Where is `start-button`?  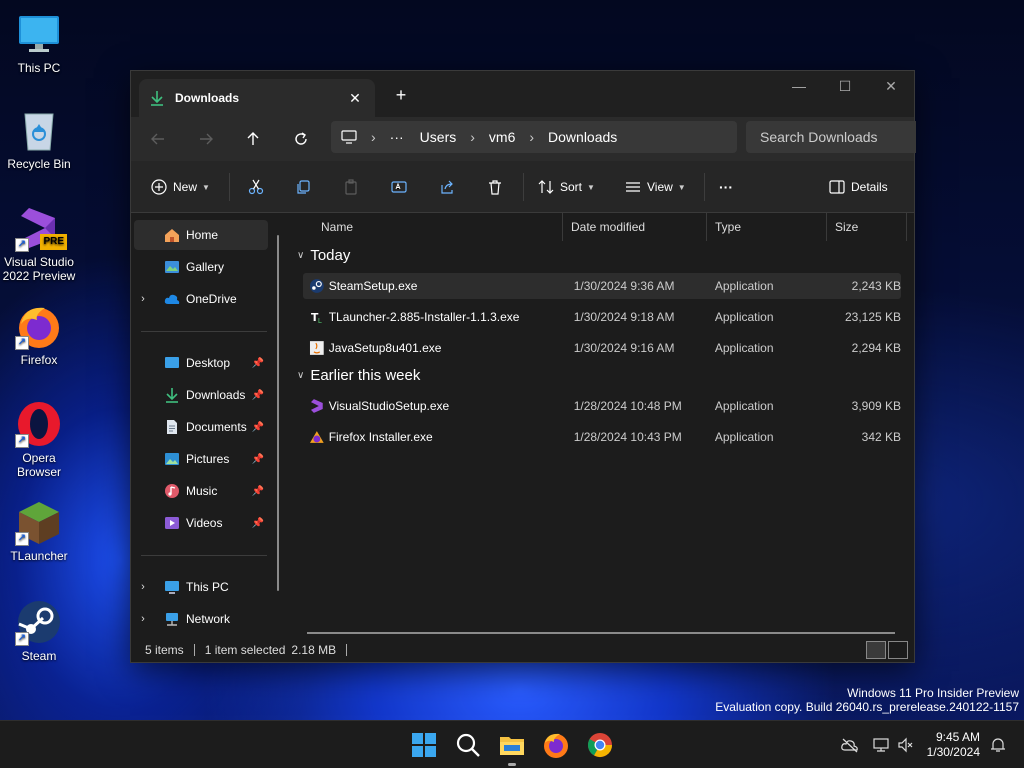
start-button is located at coordinates (424, 745).